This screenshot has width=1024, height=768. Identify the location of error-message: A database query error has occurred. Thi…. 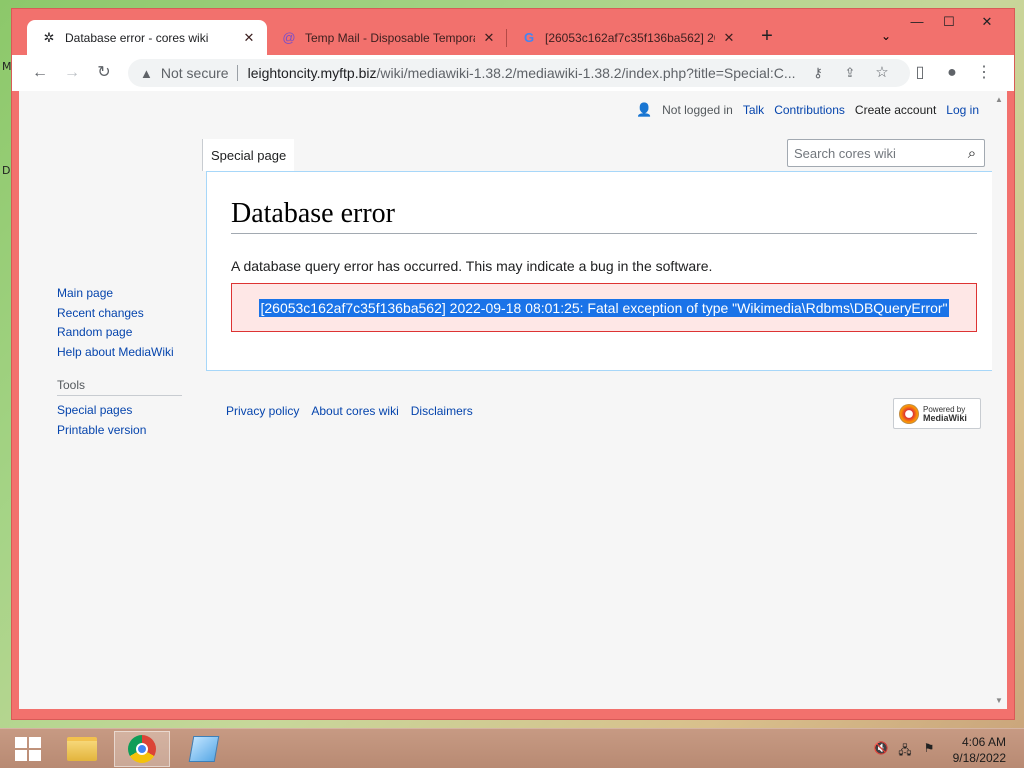
(472, 266).